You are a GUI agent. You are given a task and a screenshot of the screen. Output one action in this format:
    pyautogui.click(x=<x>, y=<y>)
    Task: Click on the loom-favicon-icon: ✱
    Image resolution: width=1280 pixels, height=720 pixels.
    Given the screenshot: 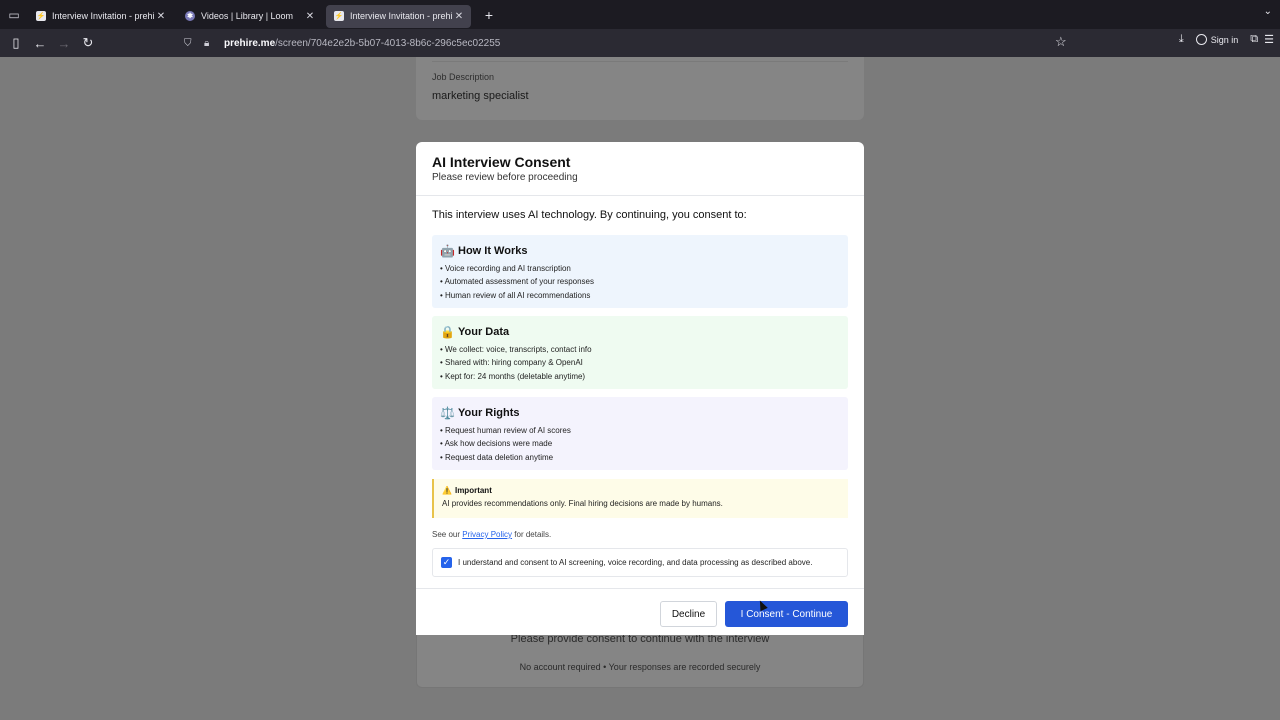 What is the action you would take?
    pyautogui.click(x=190, y=16)
    